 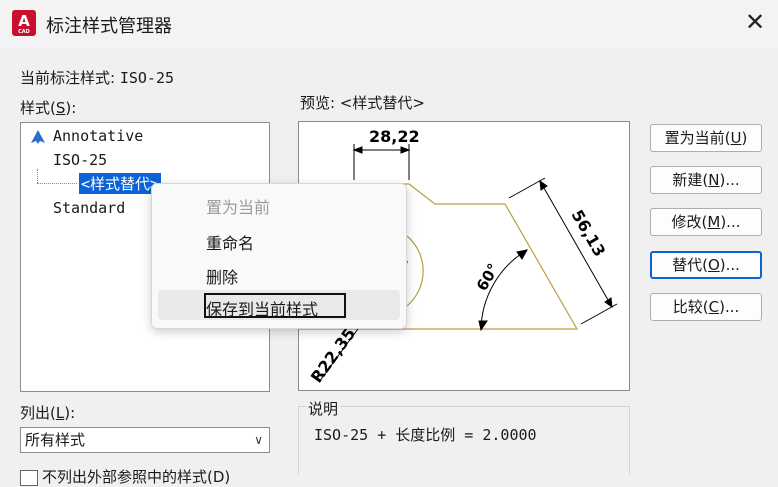 I want to click on tree-line-horizontal, so click(x=57, y=184).